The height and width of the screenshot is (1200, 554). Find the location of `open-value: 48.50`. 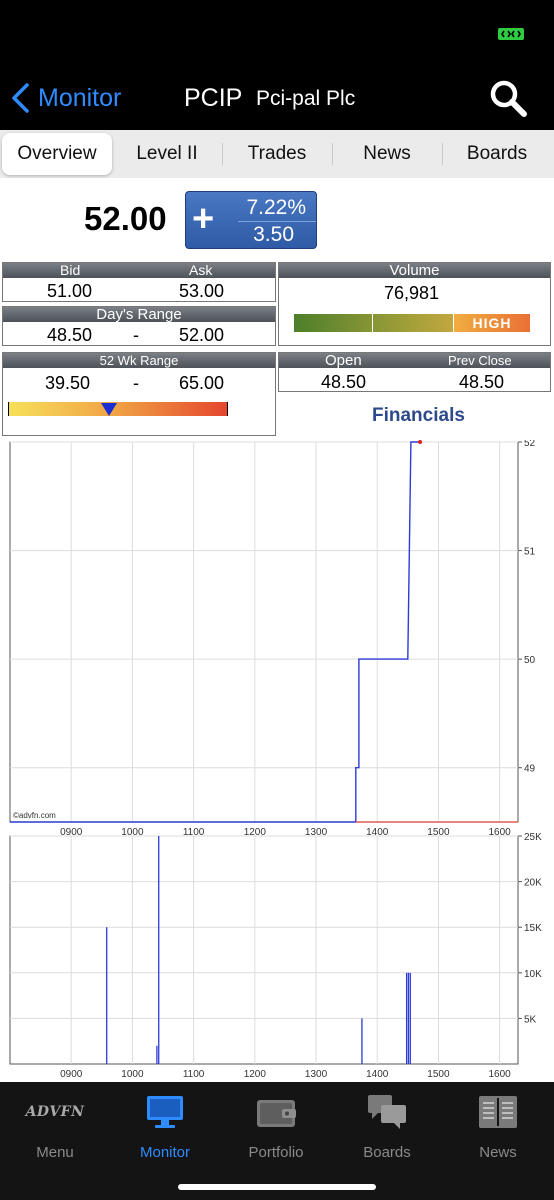

open-value: 48.50 is located at coordinates (344, 382).